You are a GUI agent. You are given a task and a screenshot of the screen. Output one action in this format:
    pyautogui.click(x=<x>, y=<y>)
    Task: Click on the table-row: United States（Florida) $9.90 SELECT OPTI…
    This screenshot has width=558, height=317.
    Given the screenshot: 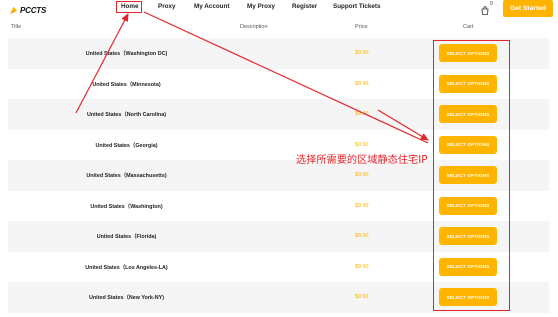 What is the action you would take?
    pyautogui.click(x=278, y=236)
    